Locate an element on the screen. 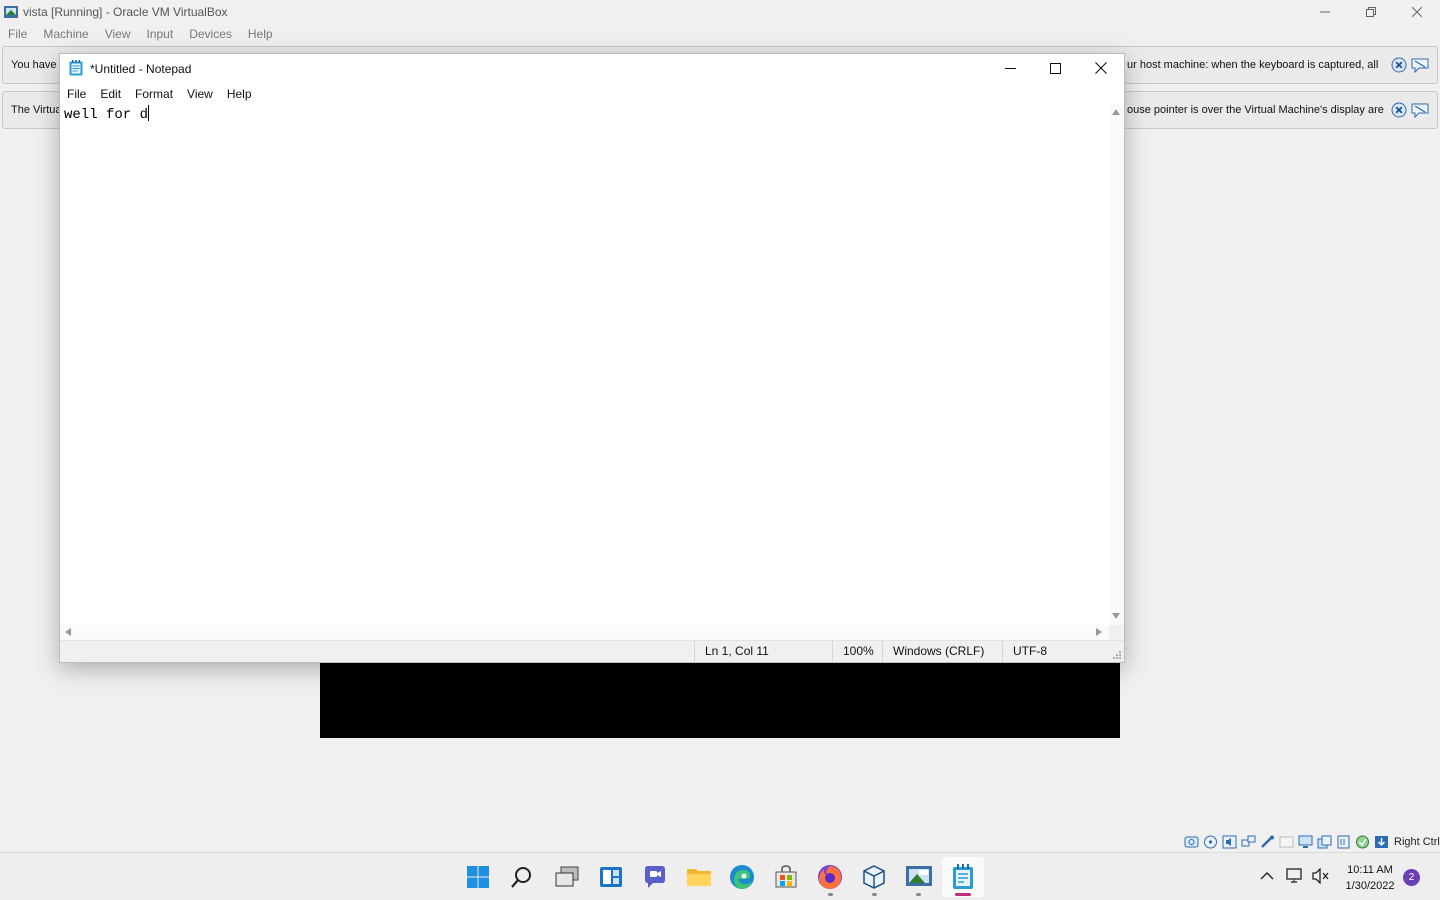 The width and height of the screenshot is (1440, 900). notepad-titlebar: *Untitled - Notepad is located at coordinates (592, 69).